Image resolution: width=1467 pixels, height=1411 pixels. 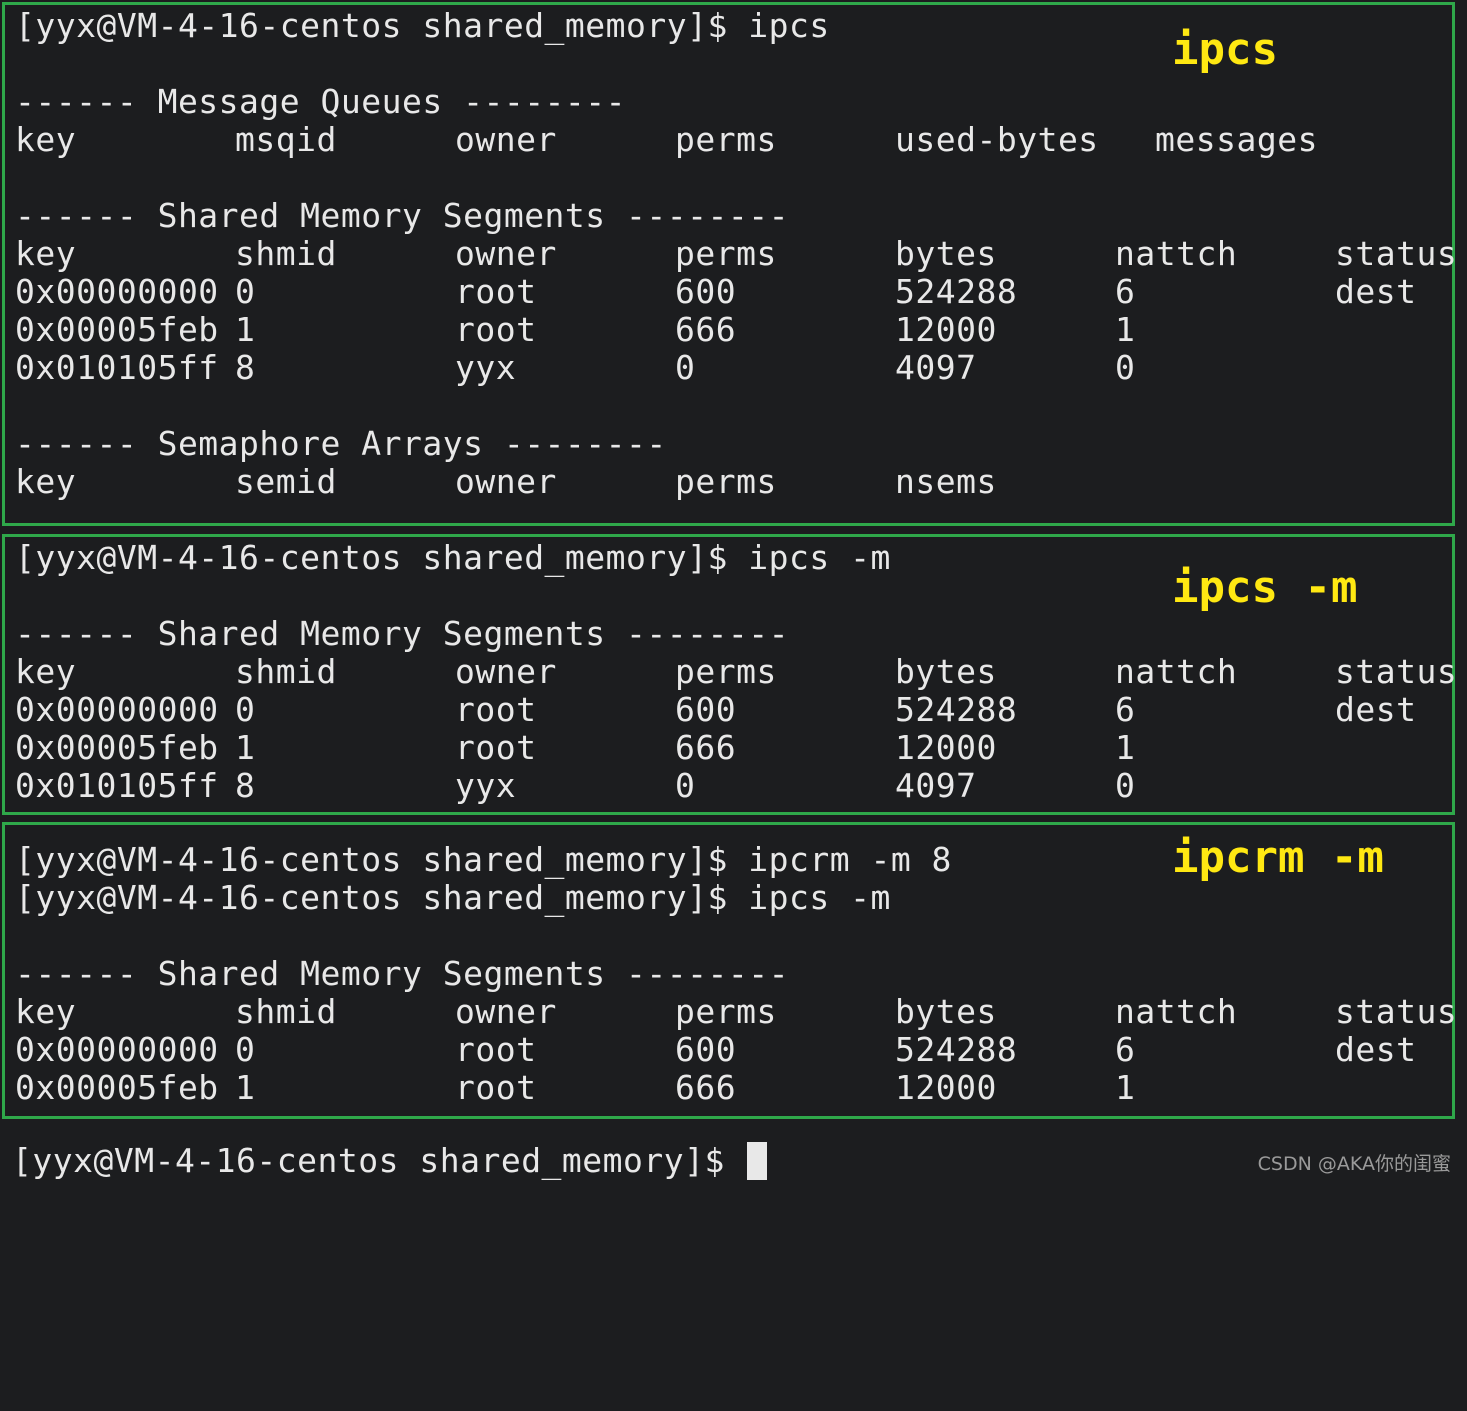 What do you see at coordinates (946, 481) in the screenshot?
I see `column-header: nsems` at bounding box center [946, 481].